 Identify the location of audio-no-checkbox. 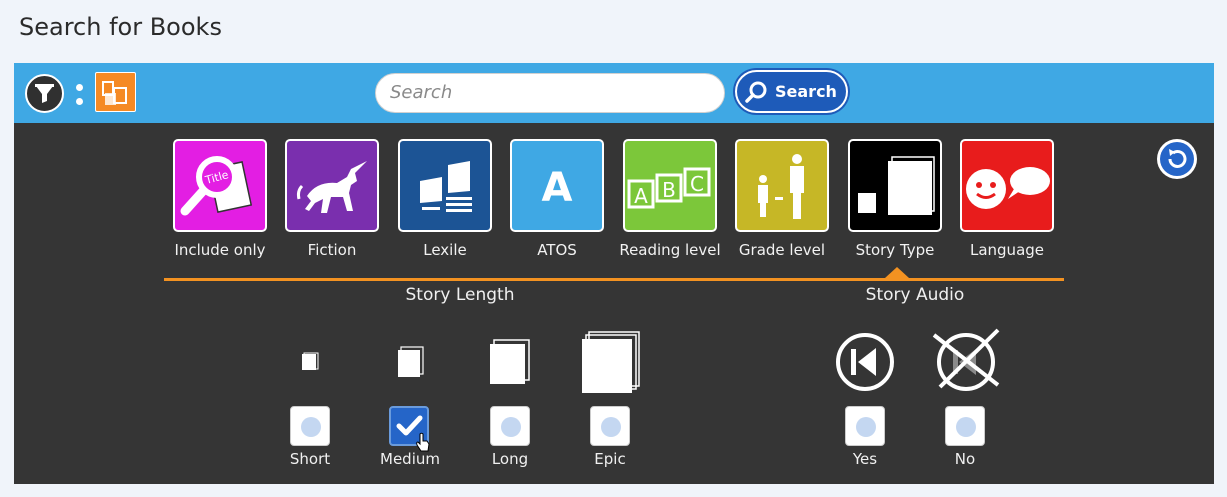
(965, 426).